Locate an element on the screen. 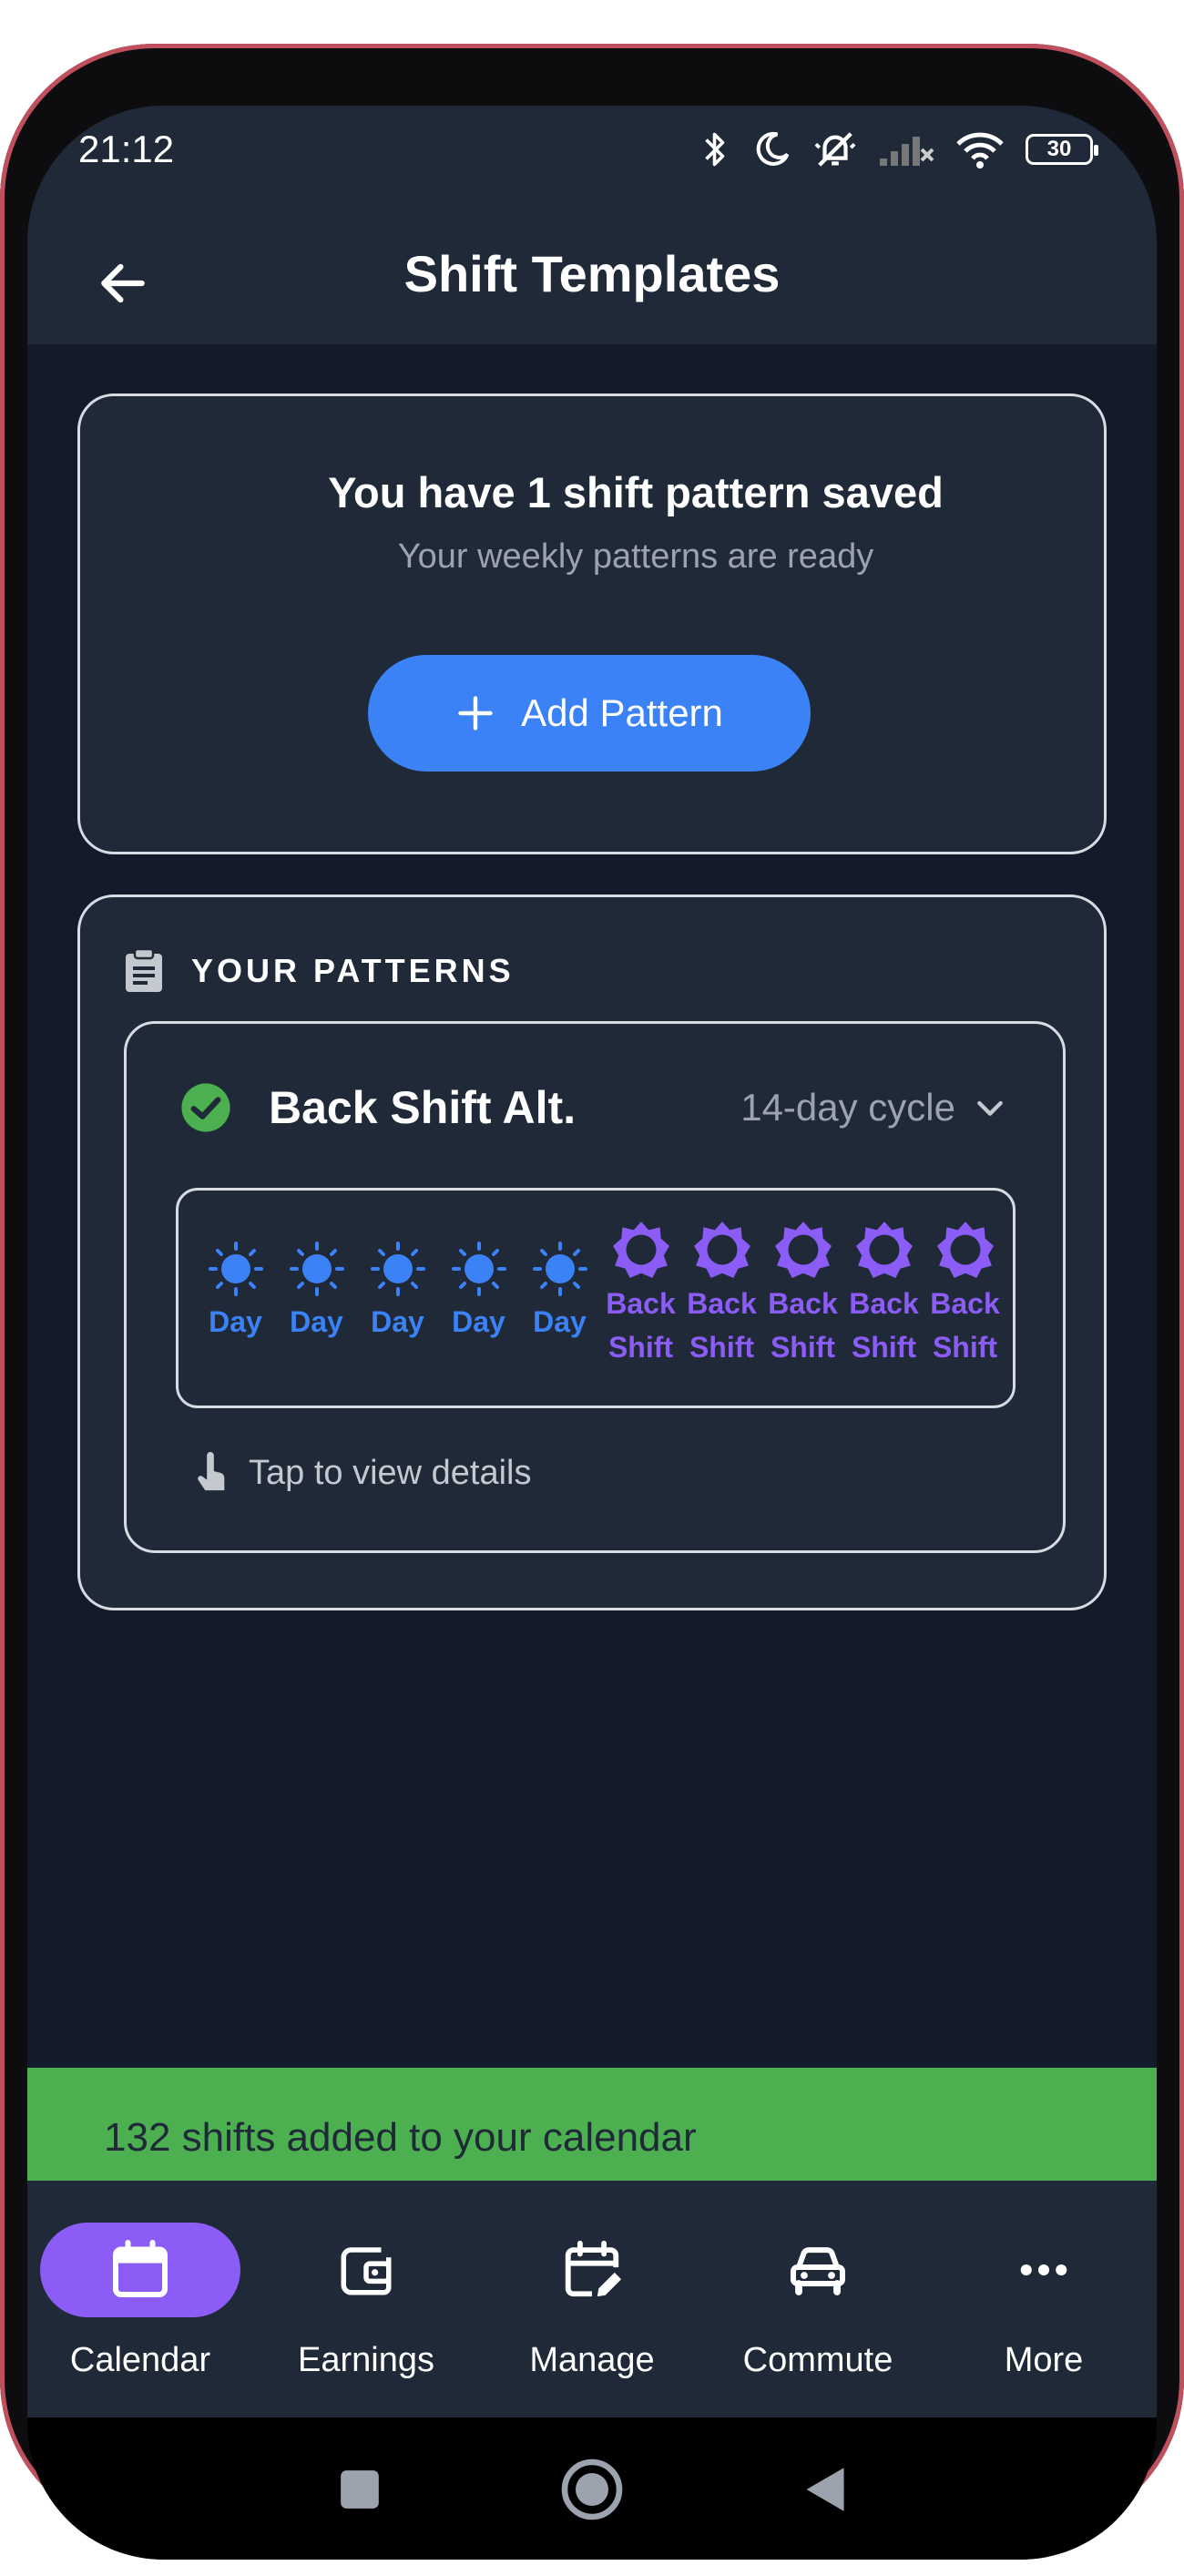 This screenshot has height=2576, width=1184. nav-manage-indicator is located at coordinates (592, 2270).